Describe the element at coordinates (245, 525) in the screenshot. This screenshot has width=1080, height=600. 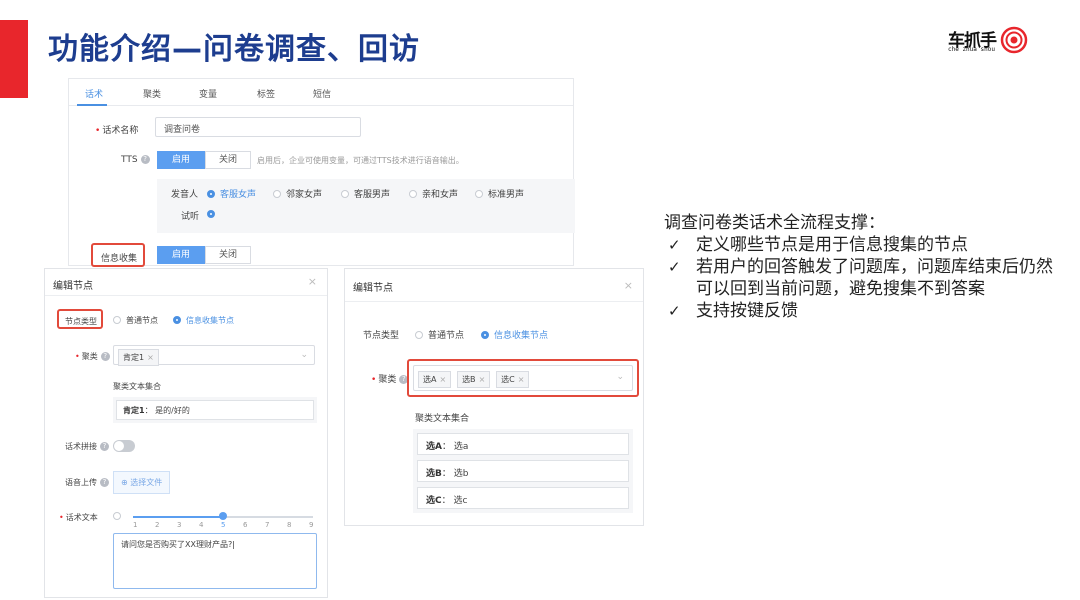
I see `slider-tick-label: 6` at that location.